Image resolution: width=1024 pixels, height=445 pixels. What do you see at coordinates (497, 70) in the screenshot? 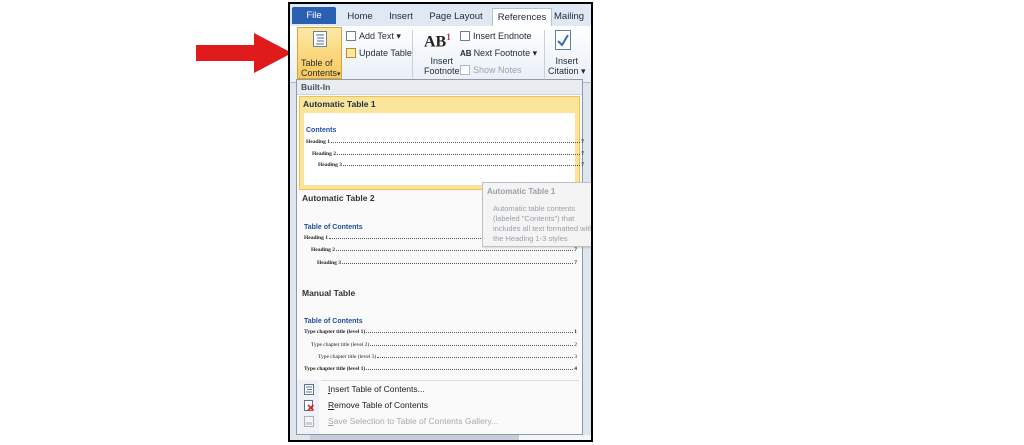
I see `show-notes-label: Show Notes` at bounding box center [497, 70].